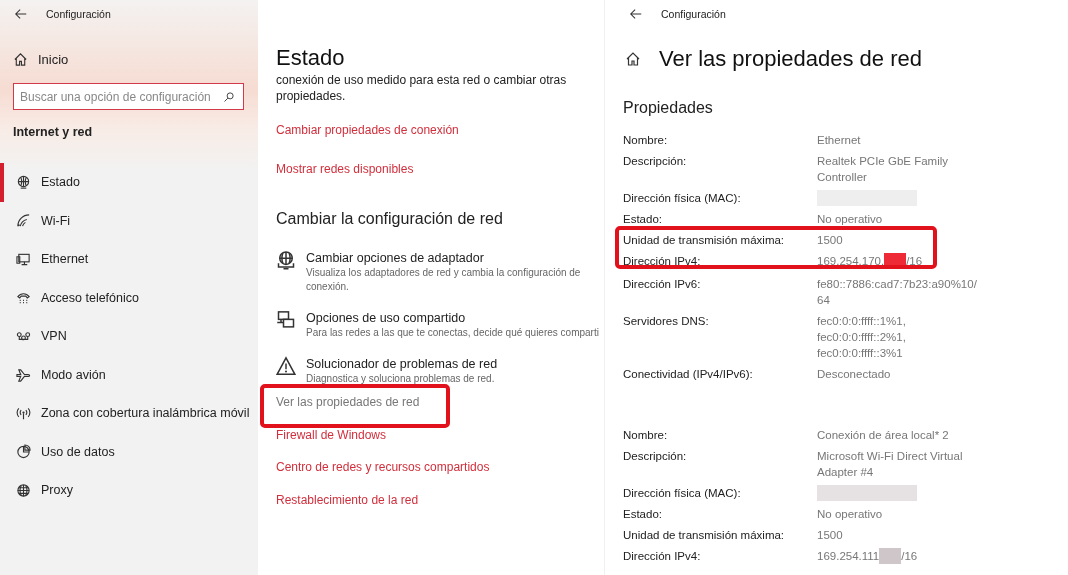 This screenshot has height=575, width=1068. Describe the element at coordinates (286, 366) in the screenshot. I see `warning-icon` at that location.